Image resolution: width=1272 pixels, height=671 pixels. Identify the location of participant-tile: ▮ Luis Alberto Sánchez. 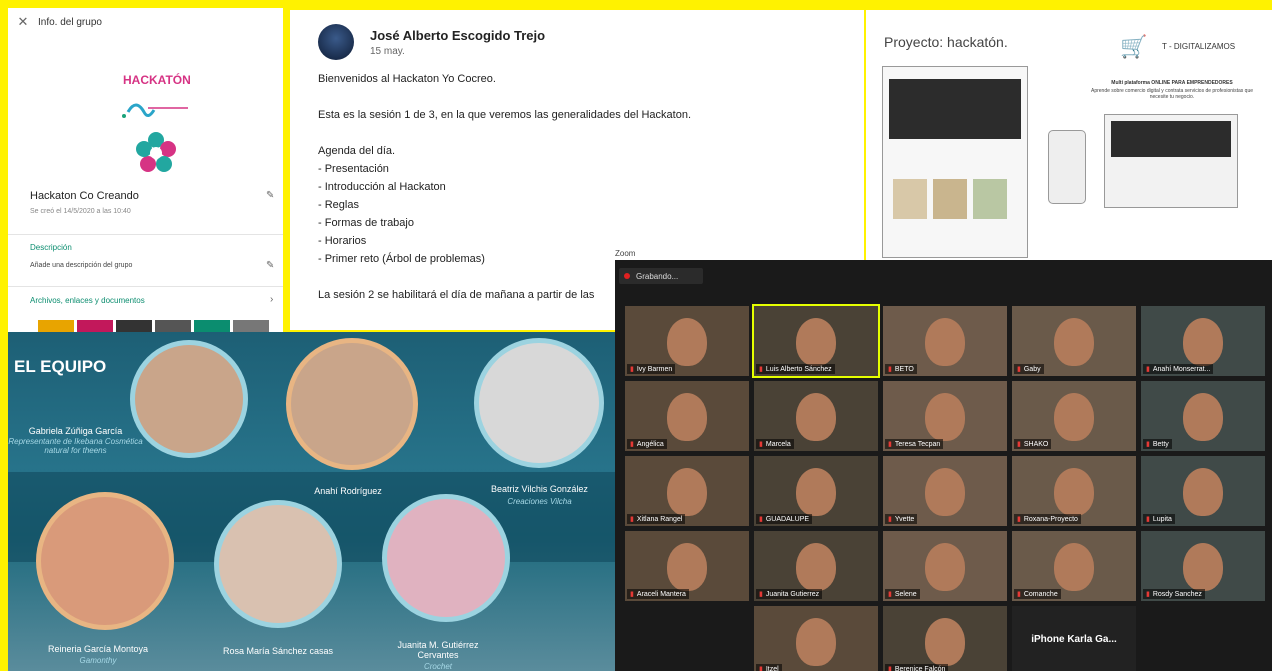
(816, 341).